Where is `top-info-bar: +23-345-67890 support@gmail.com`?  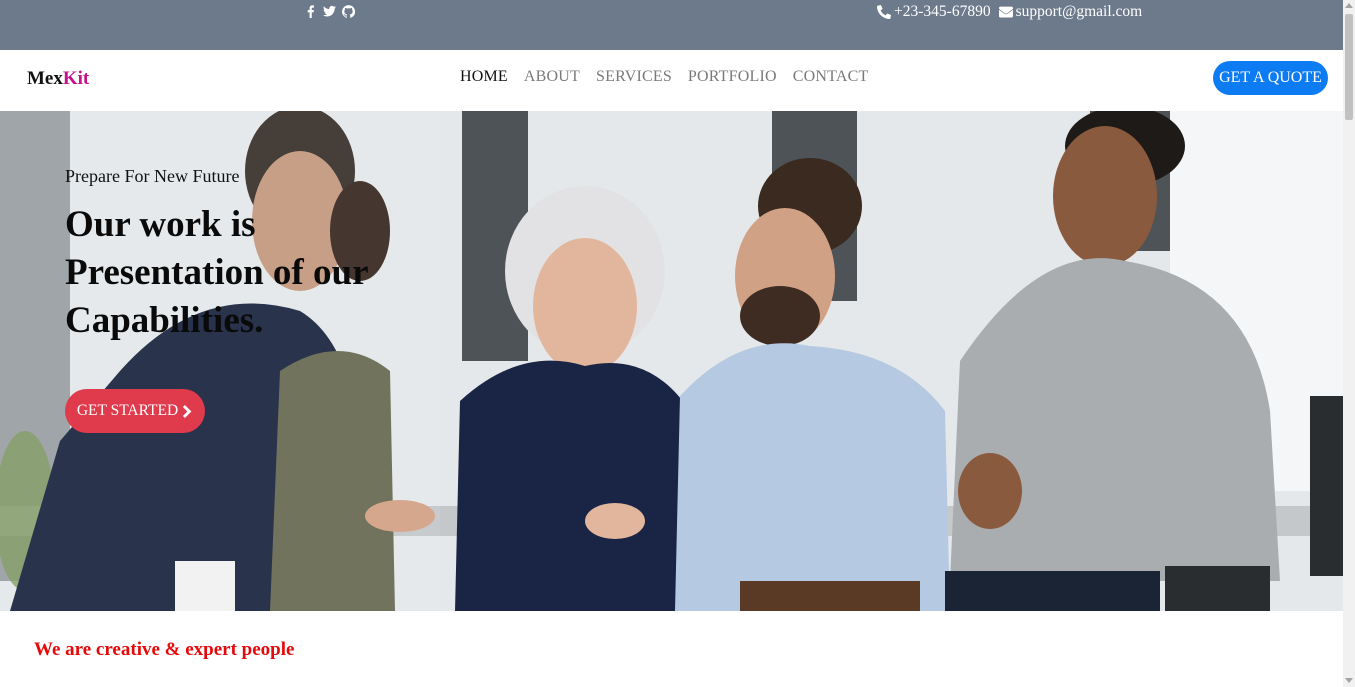
top-info-bar: +23-345-67890 support@gmail.com is located at coordinates (671, 25).